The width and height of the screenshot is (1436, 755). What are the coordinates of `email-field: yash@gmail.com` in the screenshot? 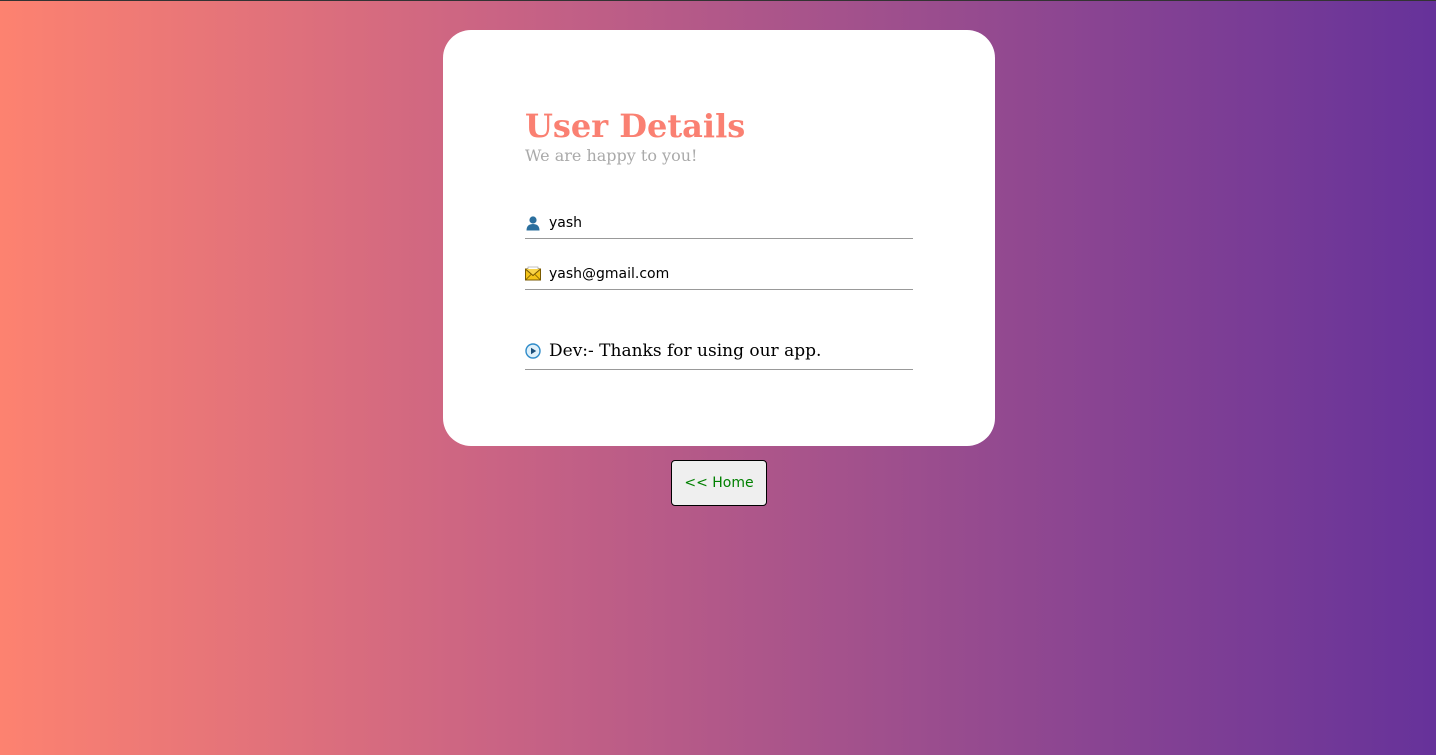 It's located at (719, 274).